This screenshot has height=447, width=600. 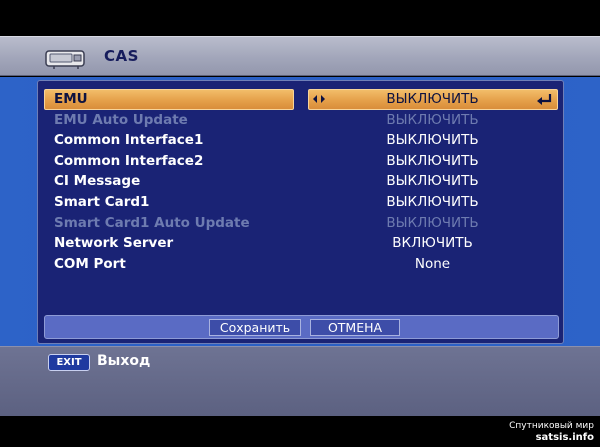 What do you see at coordinates (564, 437) in the screenshot?
I see `watermark-line2: satsis.info` at bounding box center [564, 437].